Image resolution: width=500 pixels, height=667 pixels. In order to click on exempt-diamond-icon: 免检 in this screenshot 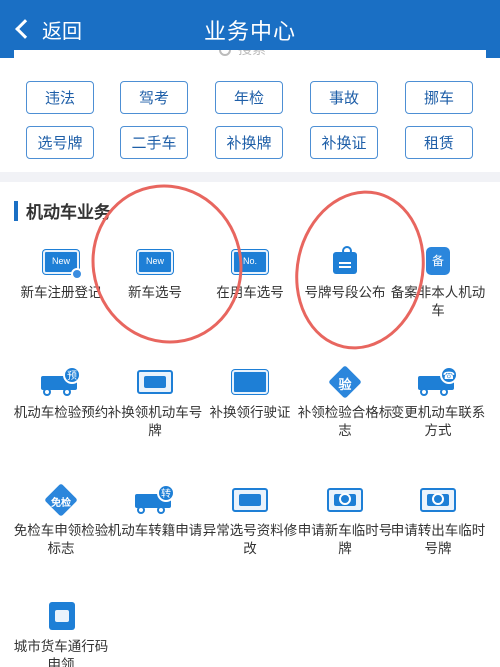, I will do `click(61, 500)`.